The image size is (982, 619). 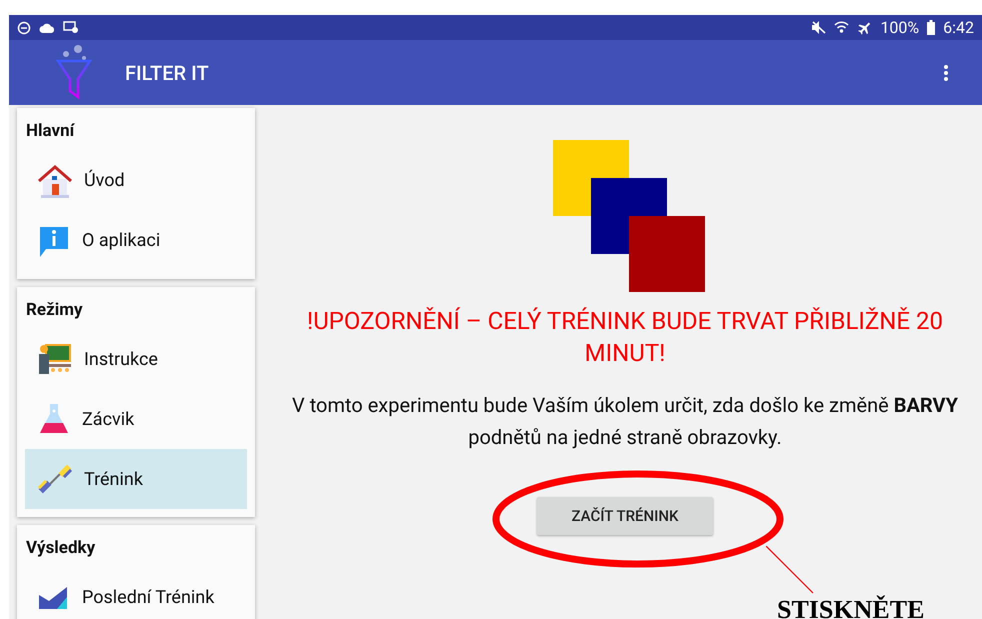 What do you see at coordinates (850, 607) in the screenshot?
I see `annotation-label: STISKNĚTE` at bounding box center [850, 607].